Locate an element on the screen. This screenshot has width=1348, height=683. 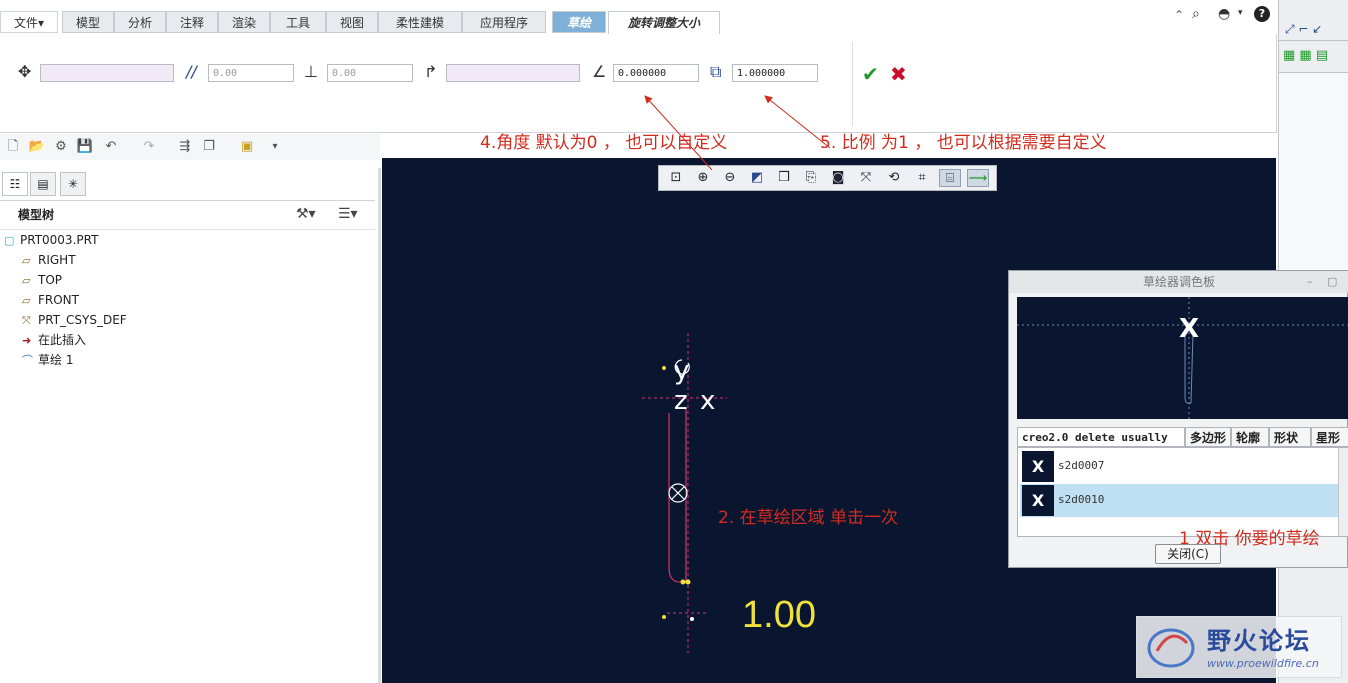
annotation-angle: 4.角度 默认为0 ， 也可以自定义 is located at coordinates (604, 143).